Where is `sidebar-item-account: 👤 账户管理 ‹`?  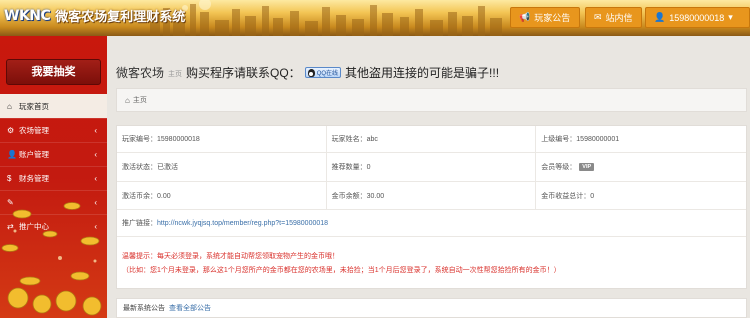 sidebar-item-account: 👤 账户管理 ‹ is located at coordinates (53, 154).